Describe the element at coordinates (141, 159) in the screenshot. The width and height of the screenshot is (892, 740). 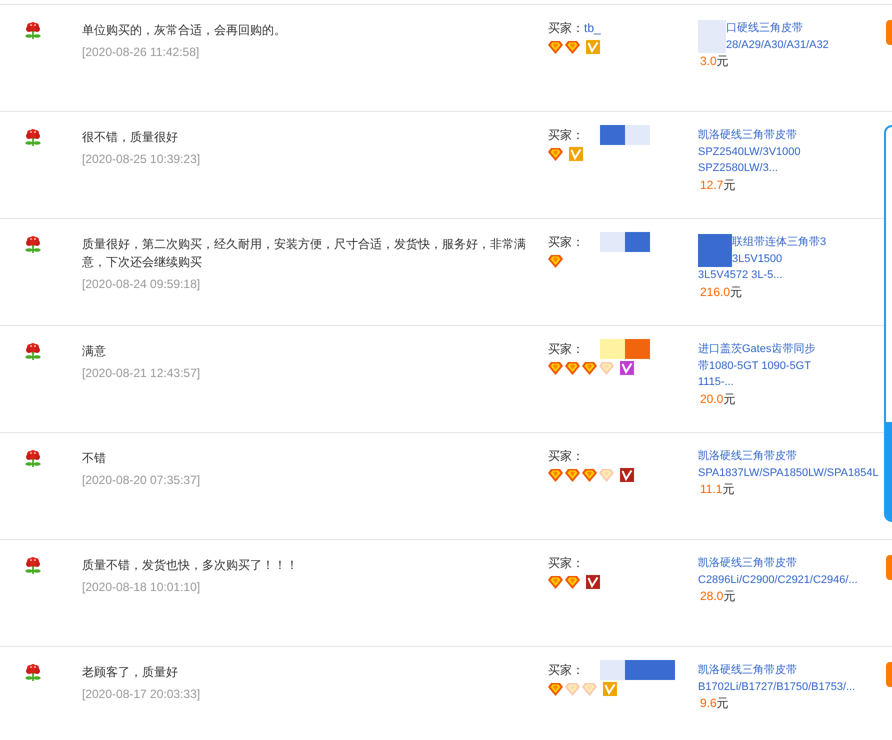
I see `review-date: [2020-08-25 10:39:23]` at that location.